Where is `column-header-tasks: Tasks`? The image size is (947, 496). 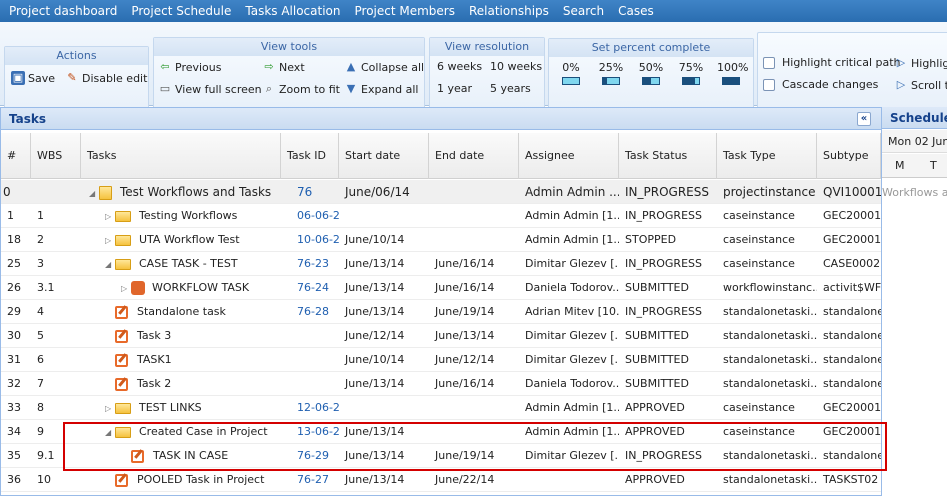
column-header-tasks: Tasks is located at coordinates (181, 156).